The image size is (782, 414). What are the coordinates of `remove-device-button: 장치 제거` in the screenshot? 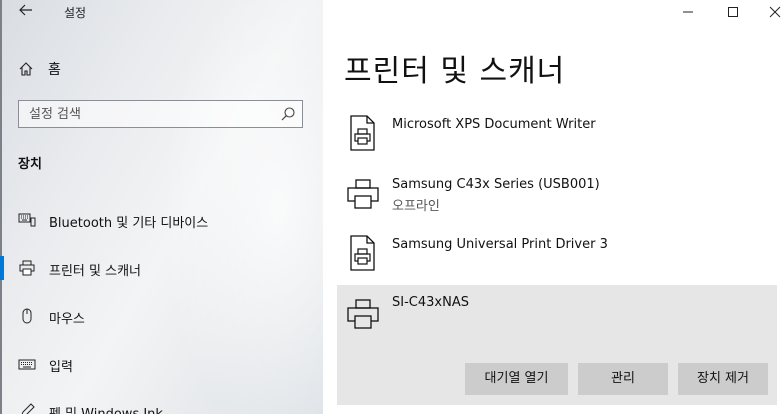 It's located at (723, 379).